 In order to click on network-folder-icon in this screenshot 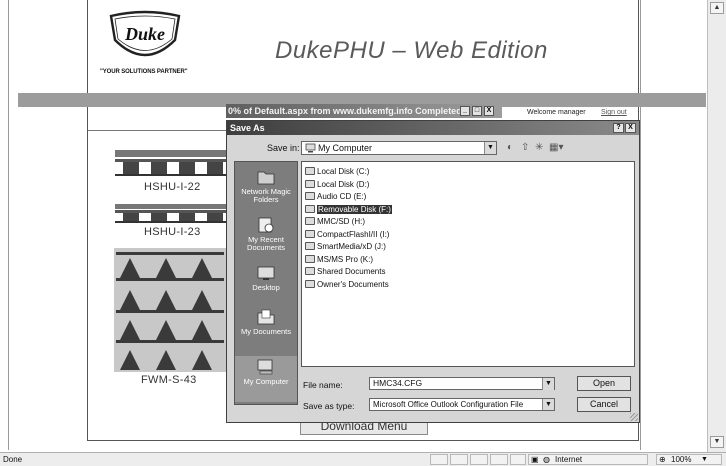, I will do `click(266, 177)`.